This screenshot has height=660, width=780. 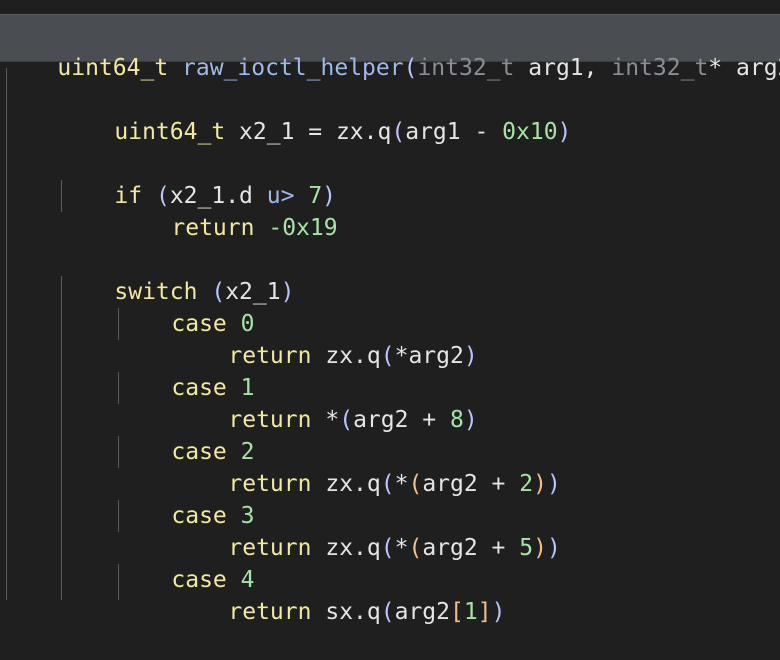 I want to click on expr: arg1 -, so click(x=453, y=132).